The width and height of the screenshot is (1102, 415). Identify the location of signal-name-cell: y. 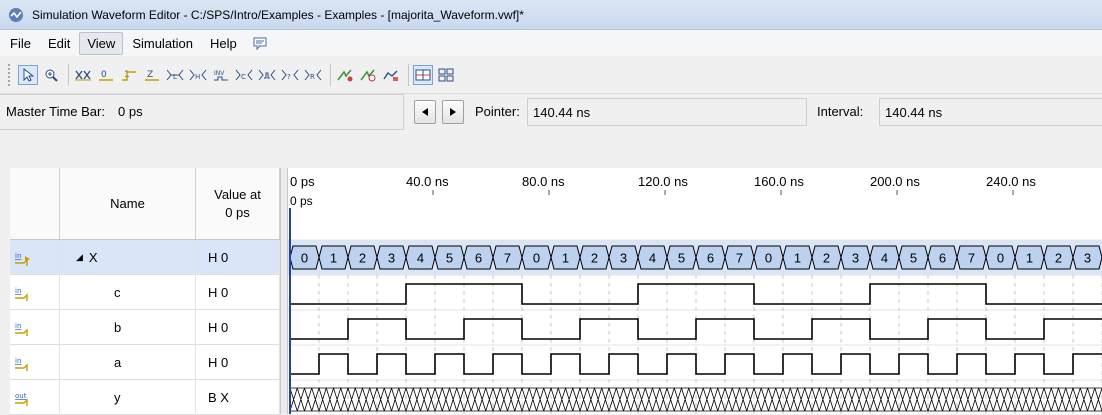
(128, 397).